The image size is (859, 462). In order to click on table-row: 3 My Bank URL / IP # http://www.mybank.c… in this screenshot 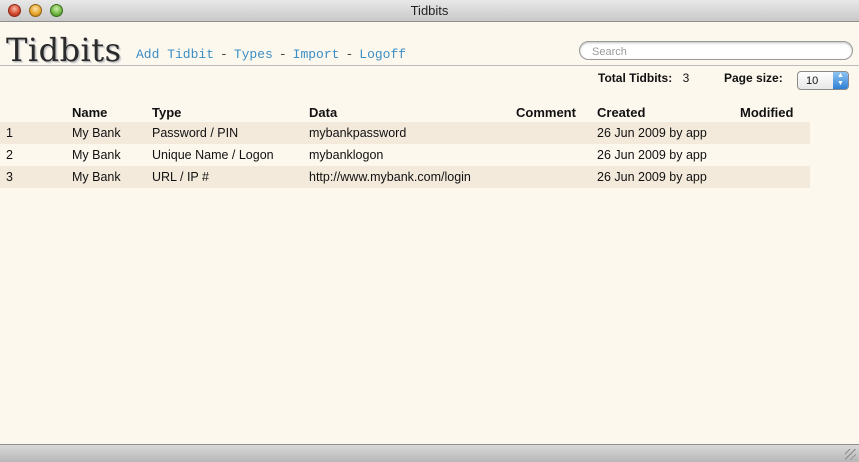, I will do `click(405, 177)`.